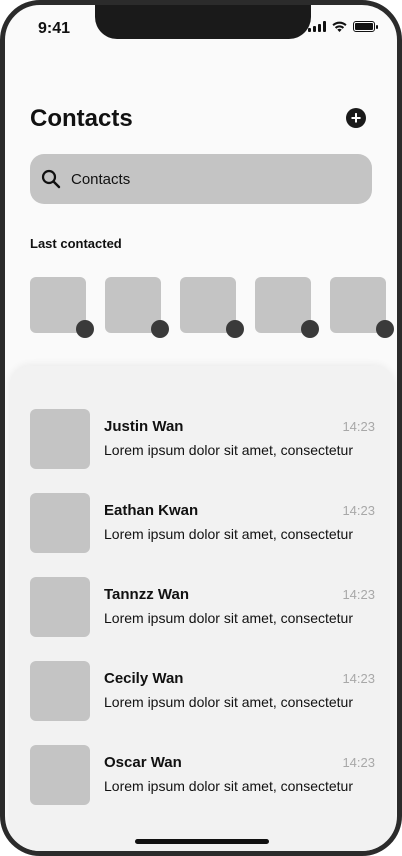 The width and height of the screenshot is (402, 856). What do you see at coordinates (51, 179) in the screenshot?
I see `search-icon` at bounding box center [51, 179].